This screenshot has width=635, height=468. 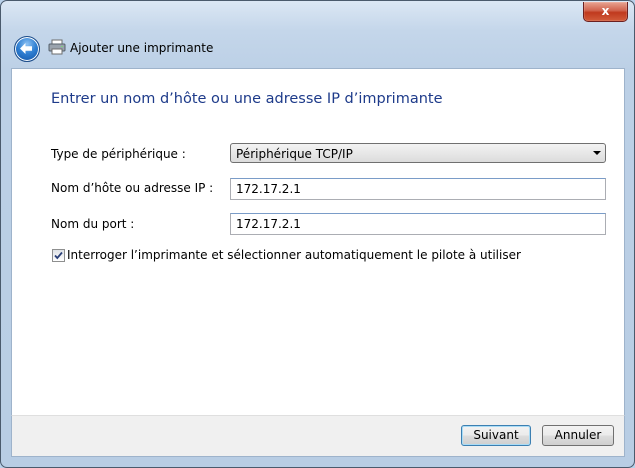 What do you see at coordinates (118, 154) in the screenshot?
I see `device-type-label: Type de périphérique :` at bounding box center [118, 154].